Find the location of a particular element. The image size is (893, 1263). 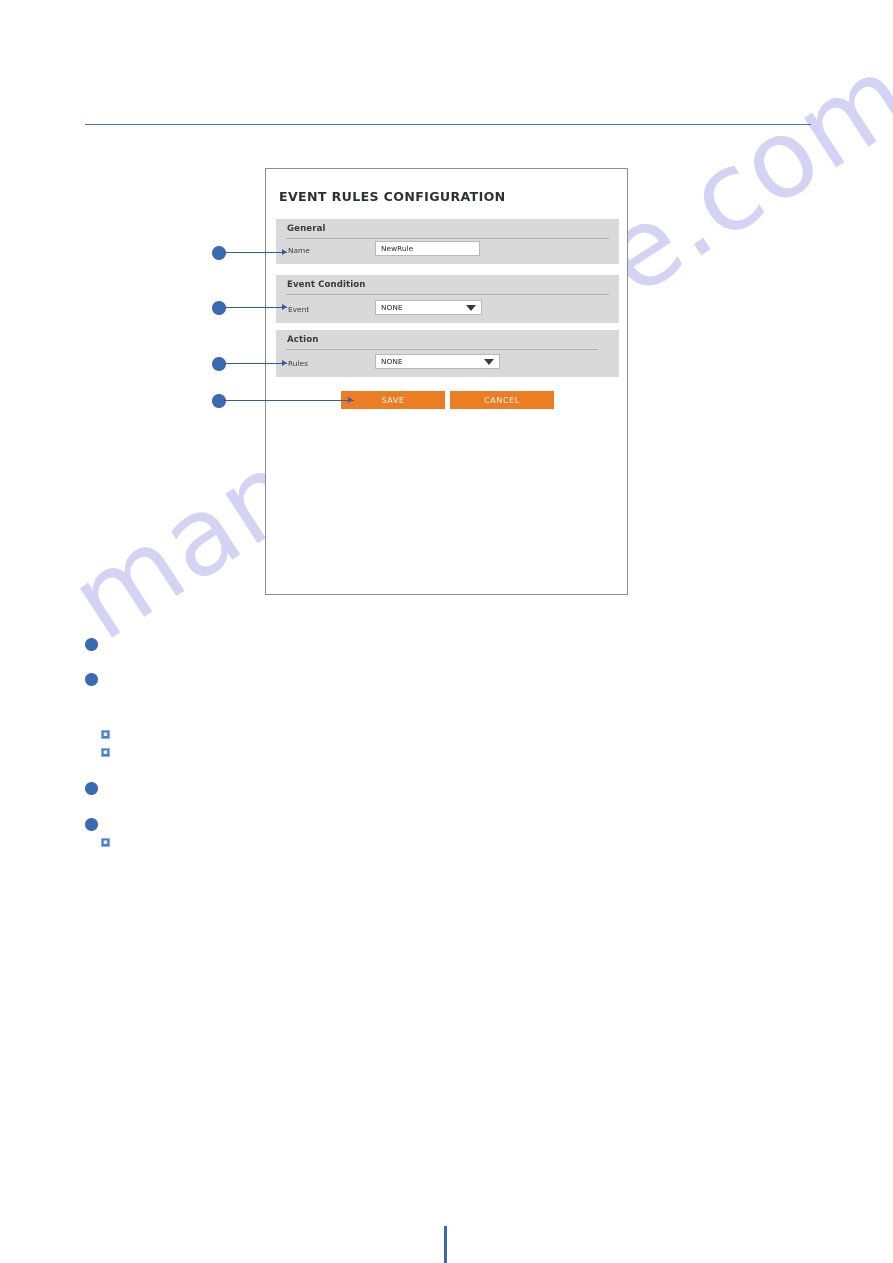

field-label-event: Event is located at coordinates (299, 309).